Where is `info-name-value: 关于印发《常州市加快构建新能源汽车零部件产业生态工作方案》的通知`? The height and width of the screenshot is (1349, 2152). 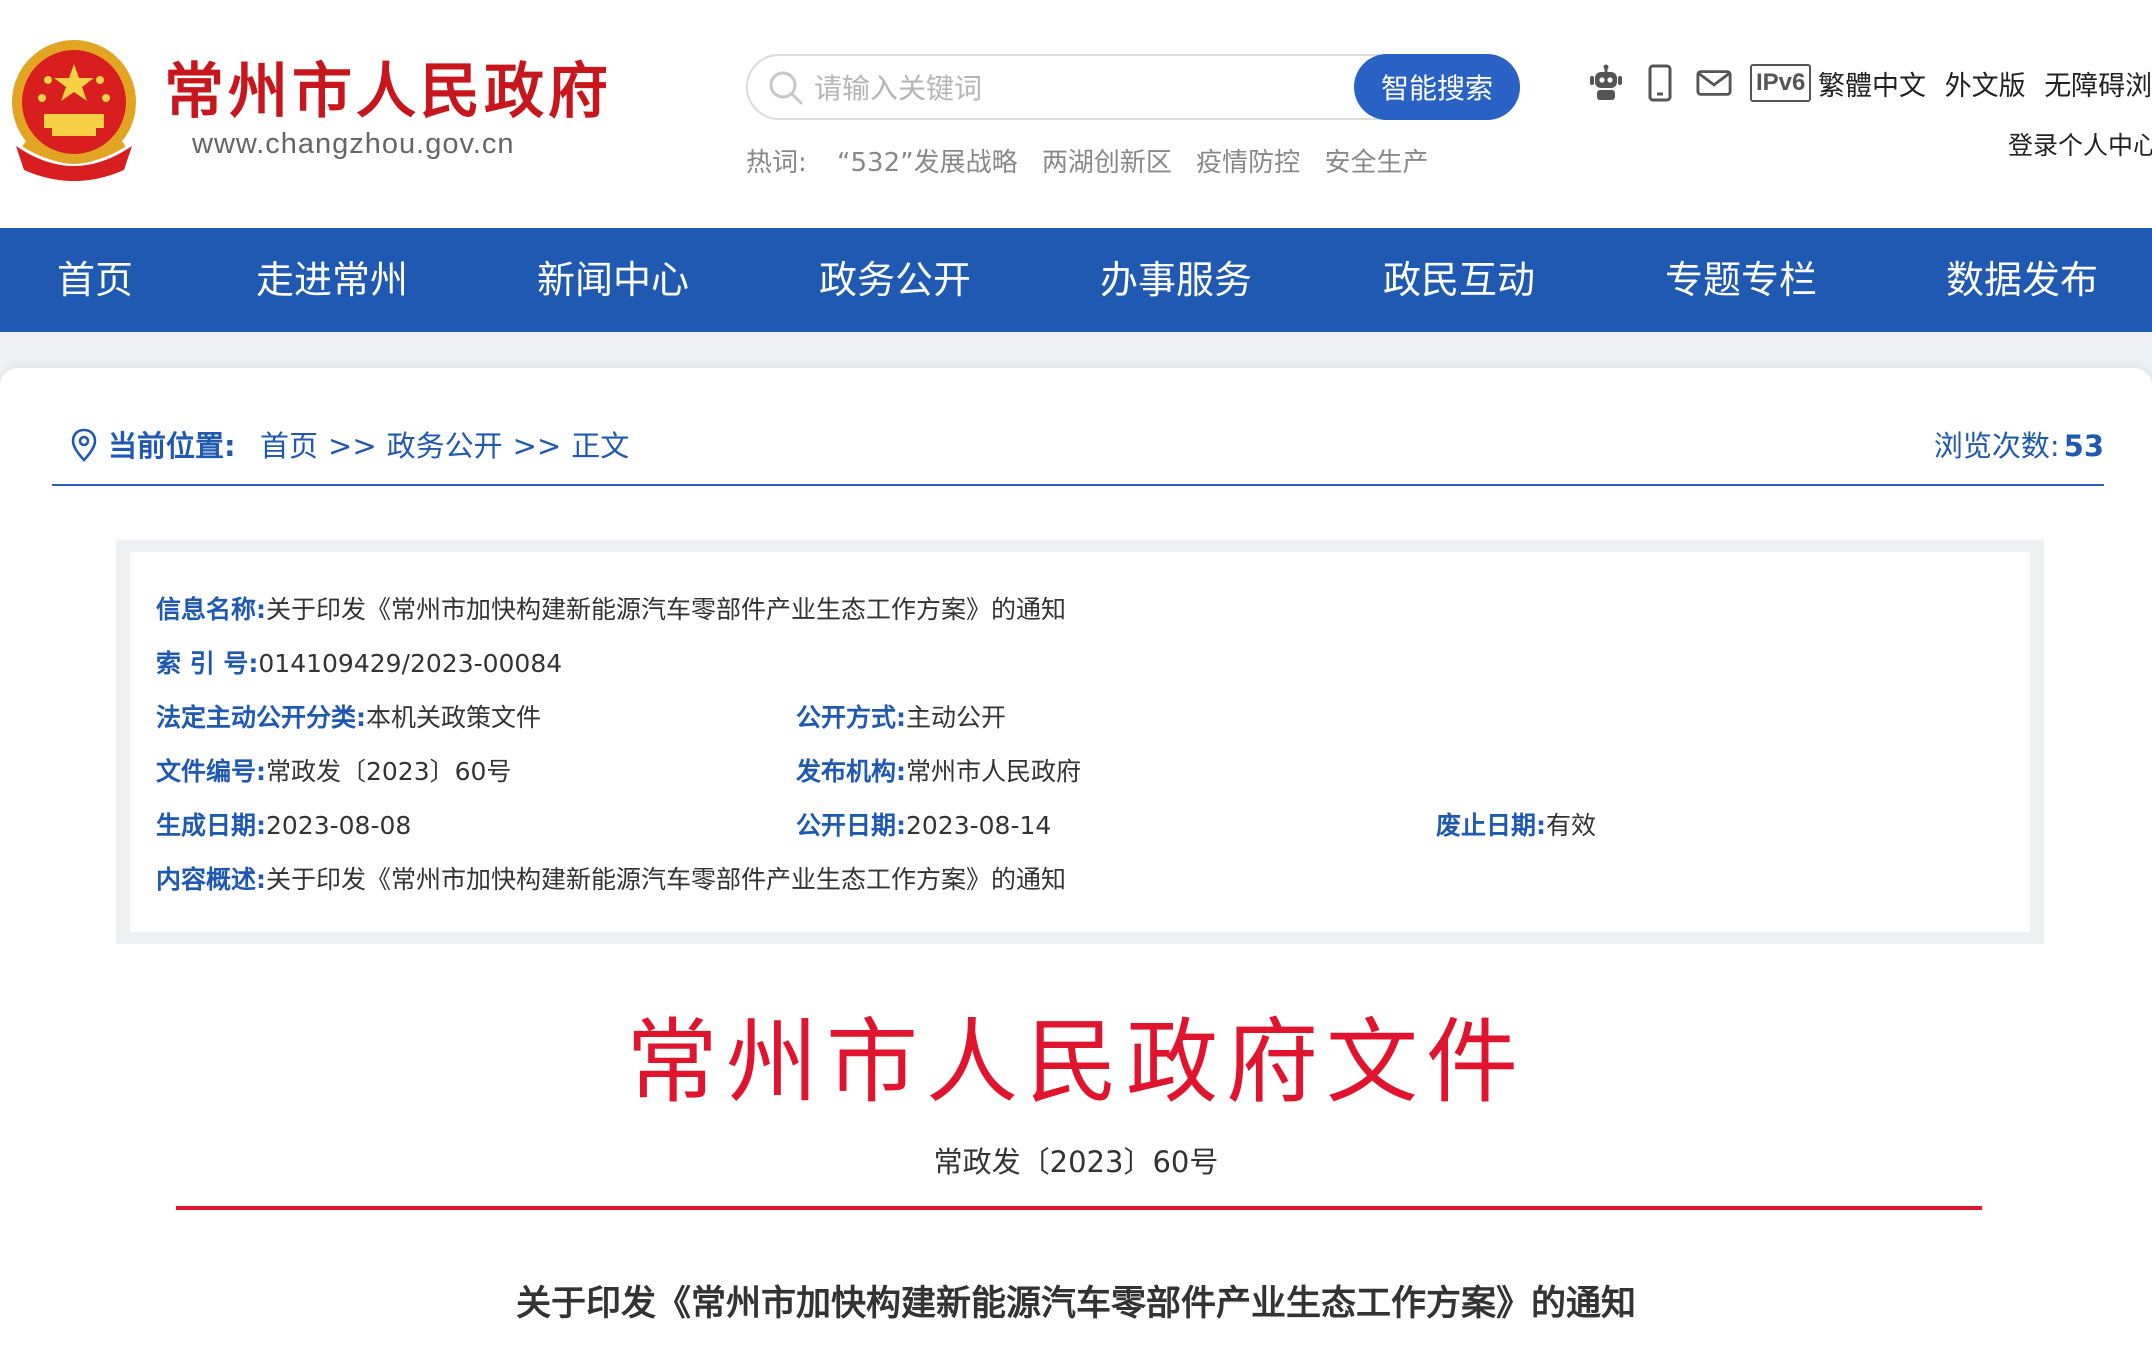
info-name-value: 关于印发《常州市加快构建新能源汽车零部件产业生态工作方案》的通知 is located at coordinates (666, 609).